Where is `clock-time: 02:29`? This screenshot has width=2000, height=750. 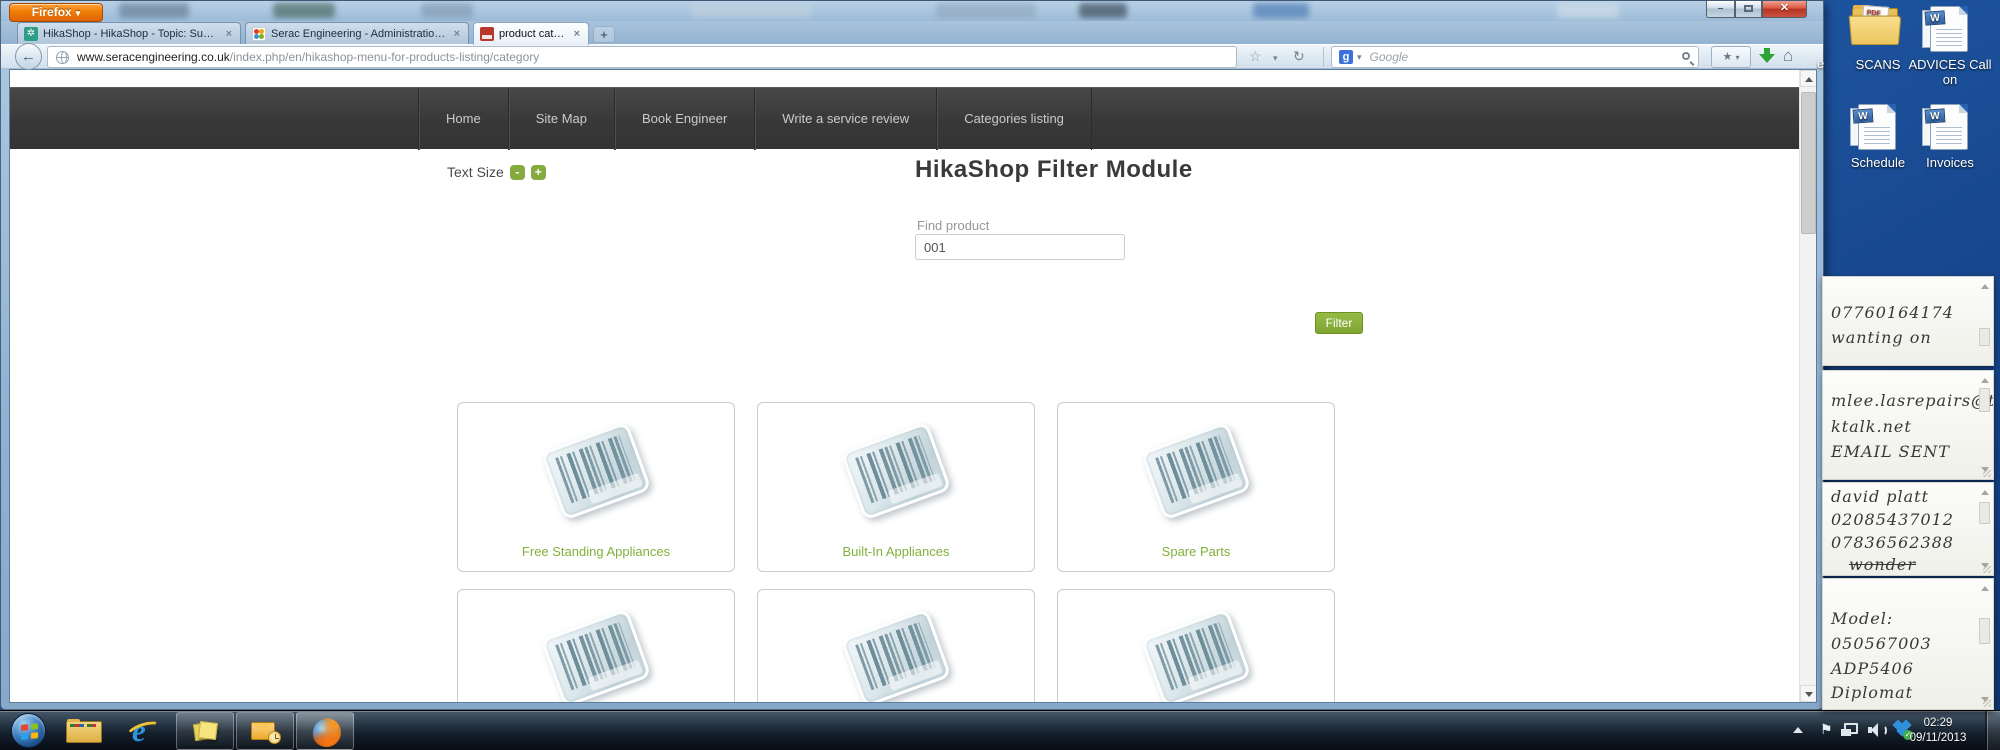 clock-time: 02:29 is located at coordinates (1938, 723).